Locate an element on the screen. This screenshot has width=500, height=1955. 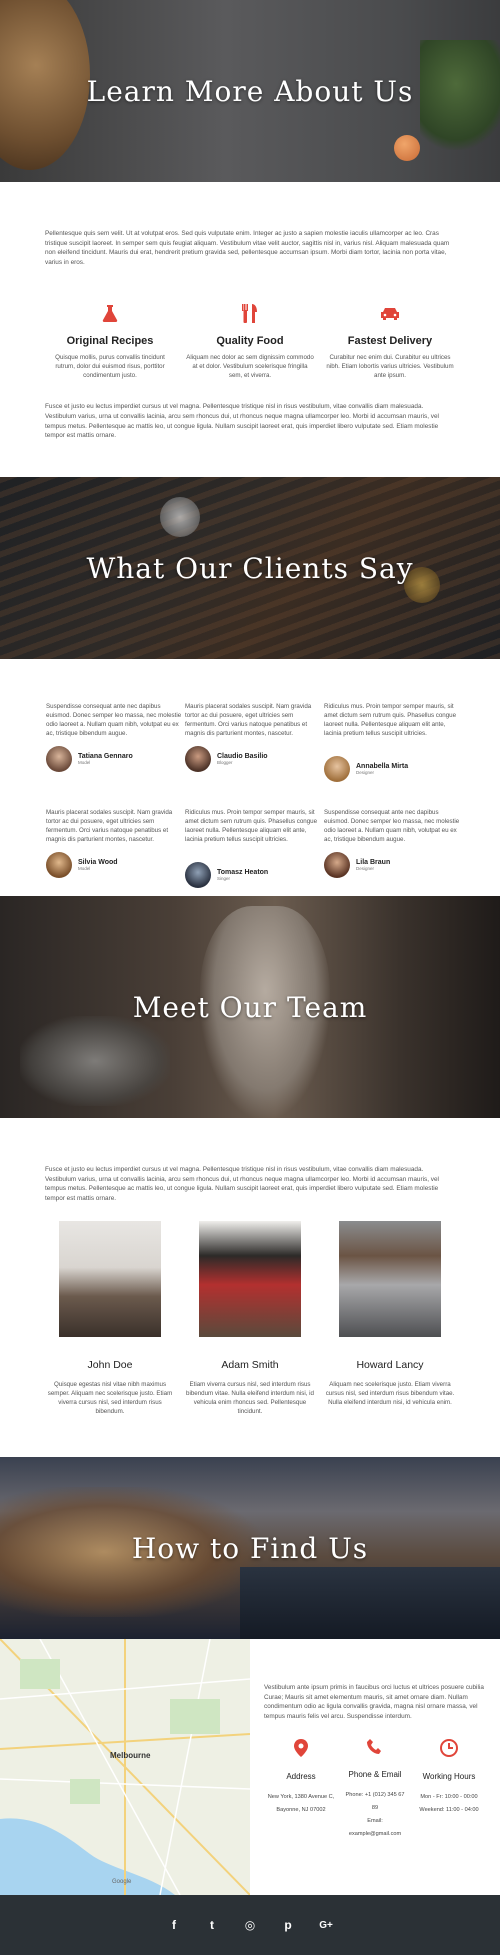
member-name: Adam Smith is located at coordinates (250, 1365).